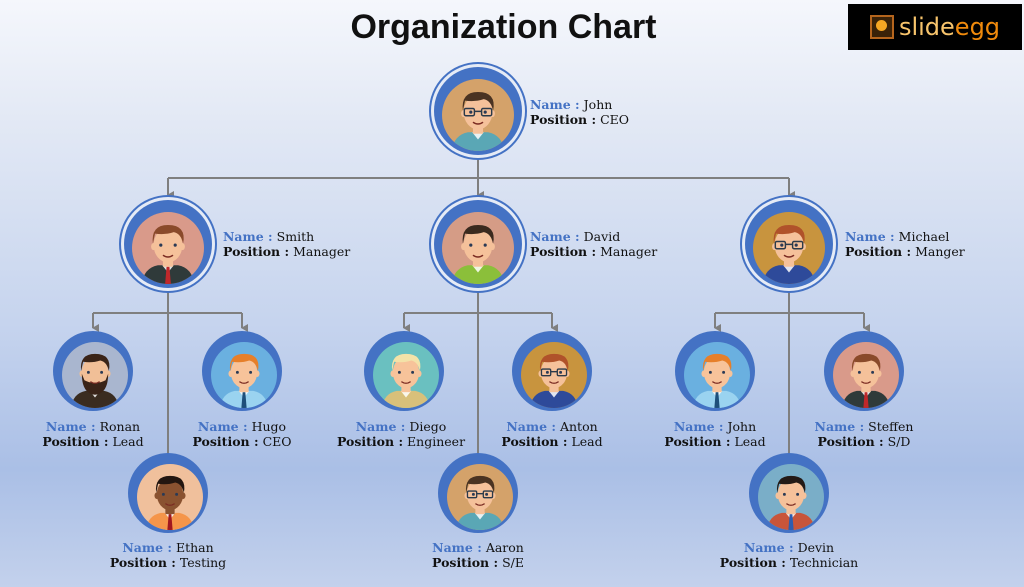 This screenshot has width=1024, height=587. I want to click on person-label: Name : David Position : Manager, so click(593, 244).